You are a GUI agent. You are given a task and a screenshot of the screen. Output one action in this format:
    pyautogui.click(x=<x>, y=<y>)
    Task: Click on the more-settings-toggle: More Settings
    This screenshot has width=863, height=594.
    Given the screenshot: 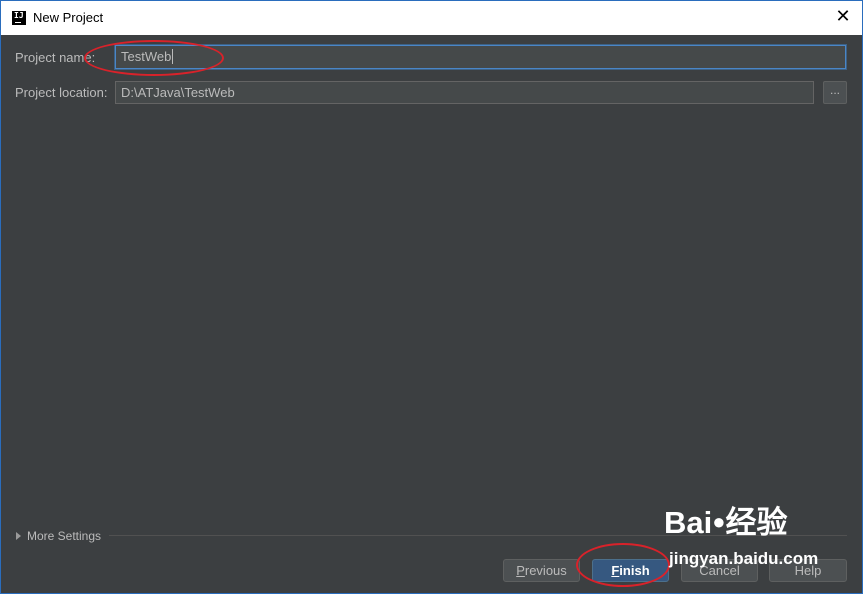 What is the action you would take?
    pyautogui.click(x=58, y=537)
    